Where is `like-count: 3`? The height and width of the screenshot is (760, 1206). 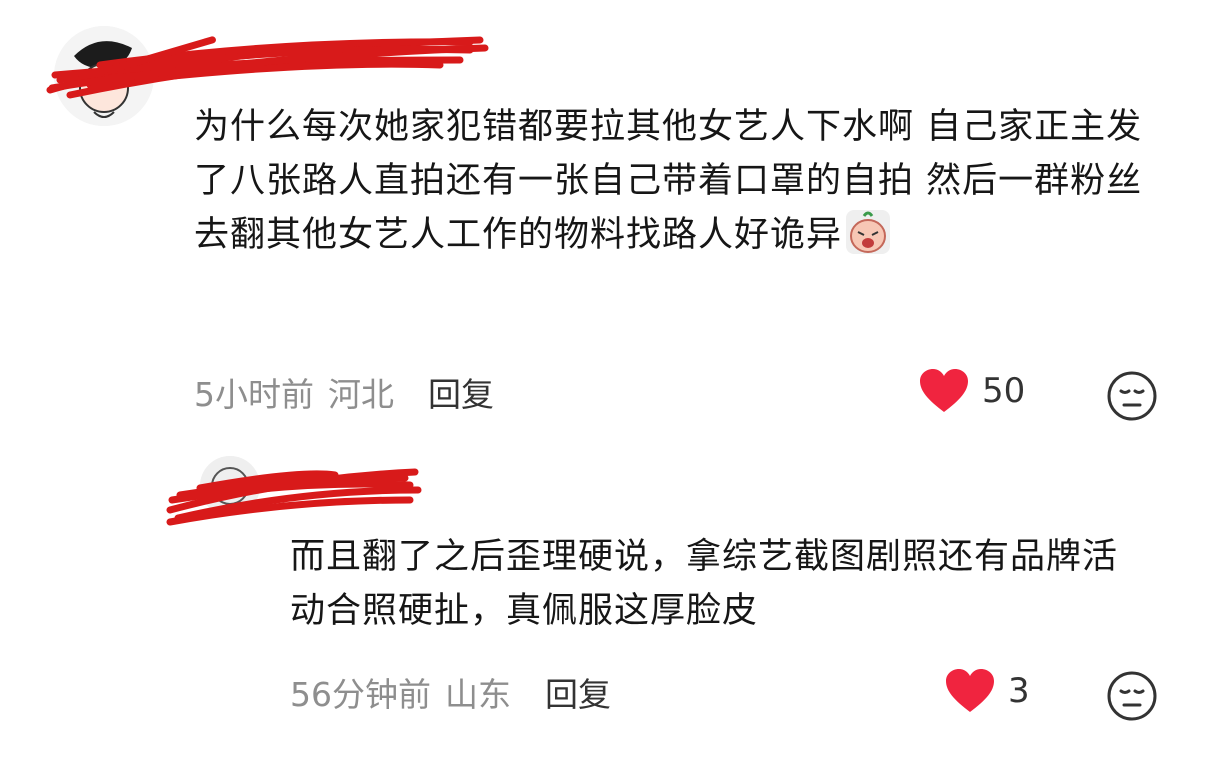 like-count: 3 is located at coordinates (1019, 691).